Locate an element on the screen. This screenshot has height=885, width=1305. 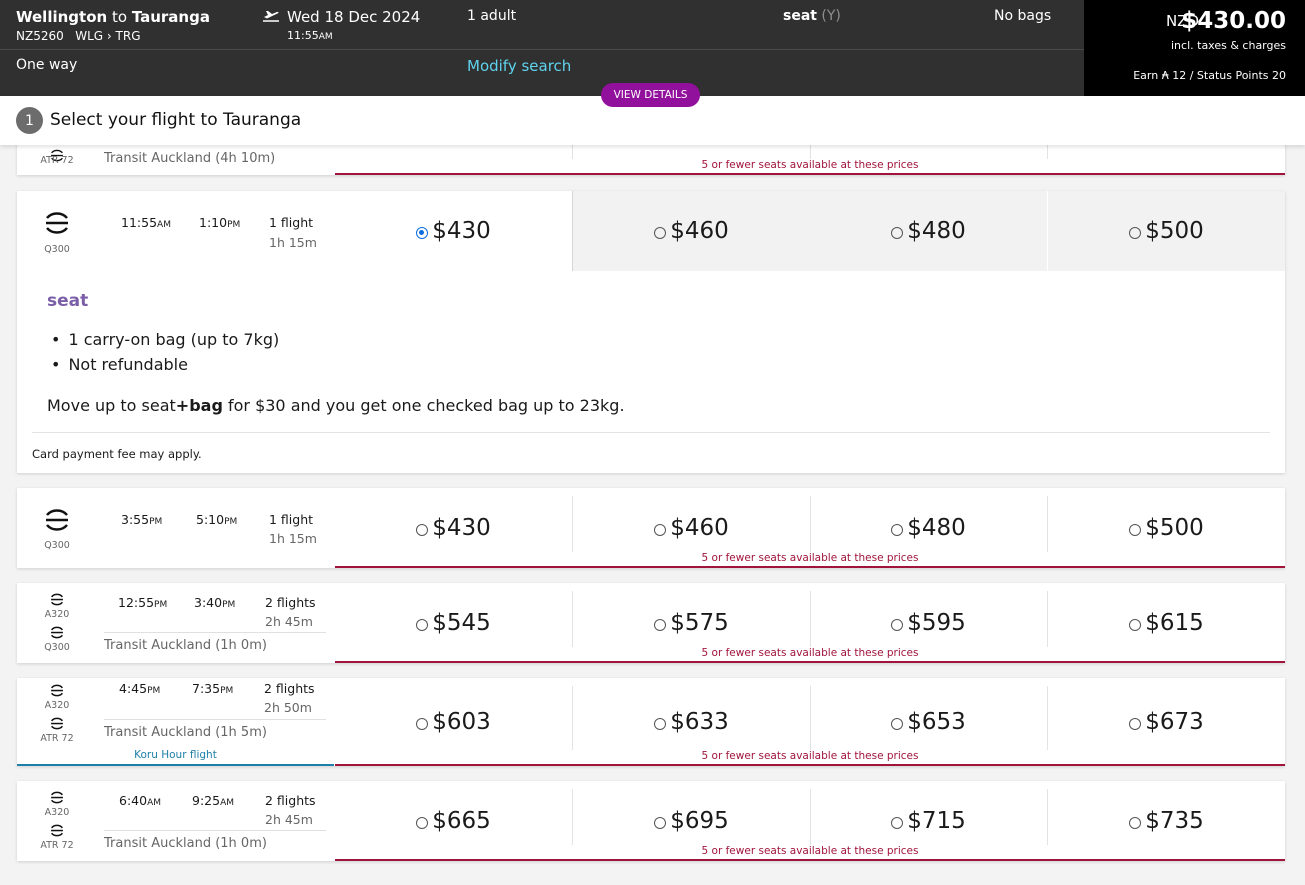
flight-count: 1 flight is located at coordinates (291, 519).